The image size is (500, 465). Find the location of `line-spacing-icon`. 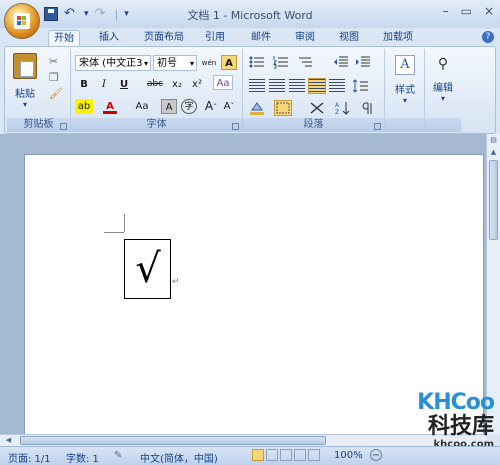

line-spacing-icon is located at coordinates (360, 86).